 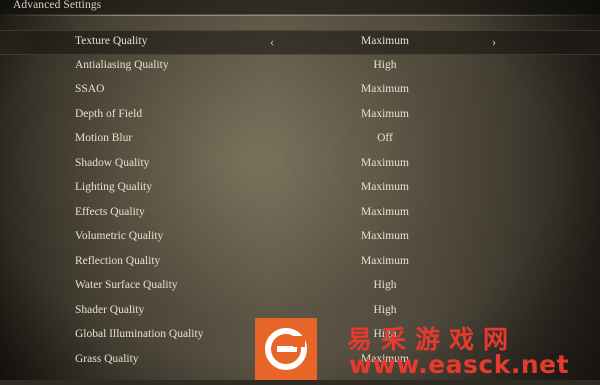 I want to click on setting-value: Off, so click(x=385, y=138).